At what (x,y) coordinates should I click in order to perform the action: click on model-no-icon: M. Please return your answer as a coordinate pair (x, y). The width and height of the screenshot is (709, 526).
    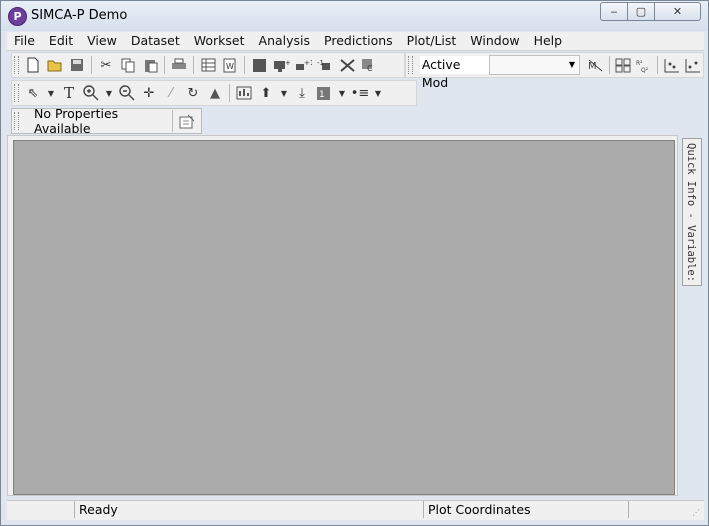
    Looking at the image, I should click on (595, 65).